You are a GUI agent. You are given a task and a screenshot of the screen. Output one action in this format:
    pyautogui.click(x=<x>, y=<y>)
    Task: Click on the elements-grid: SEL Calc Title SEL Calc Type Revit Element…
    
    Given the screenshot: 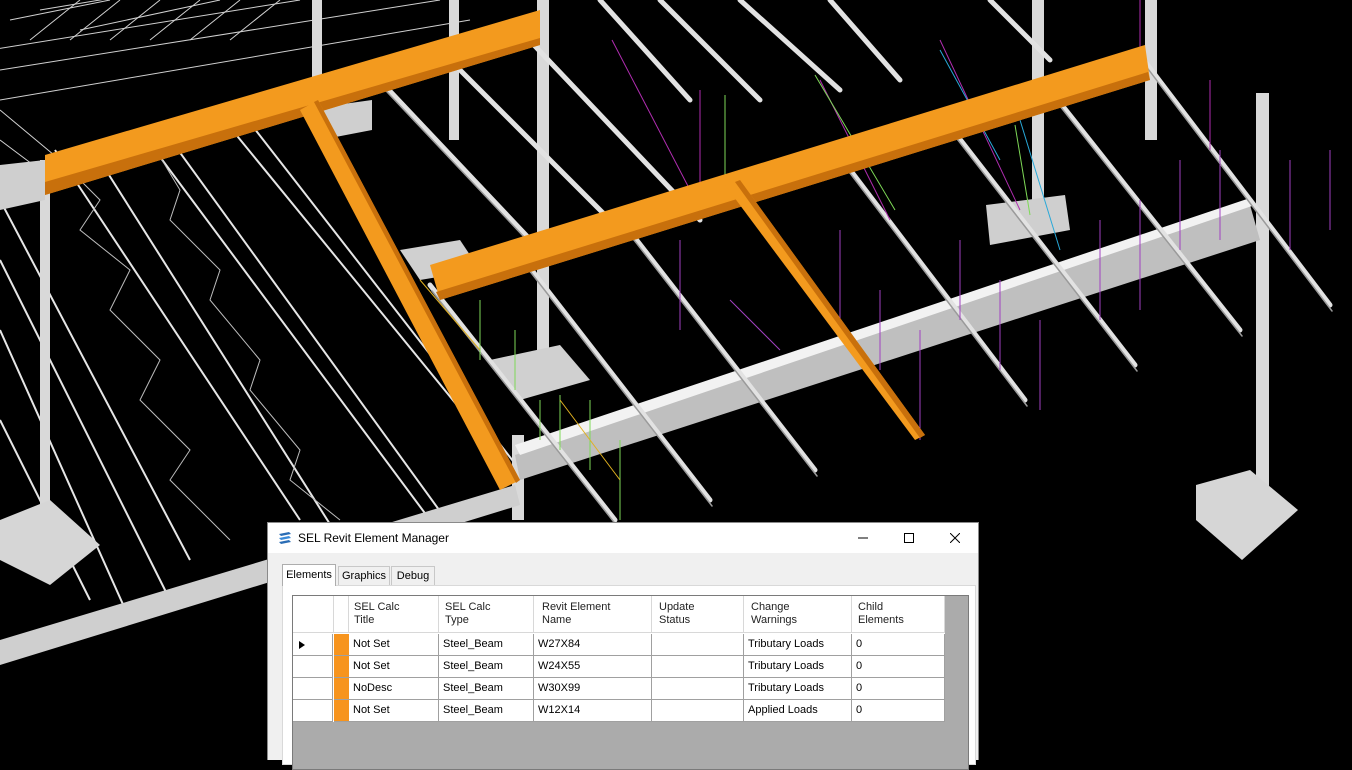 What is the action you would take?
    pyautogui.click(x=630, y=682)
    